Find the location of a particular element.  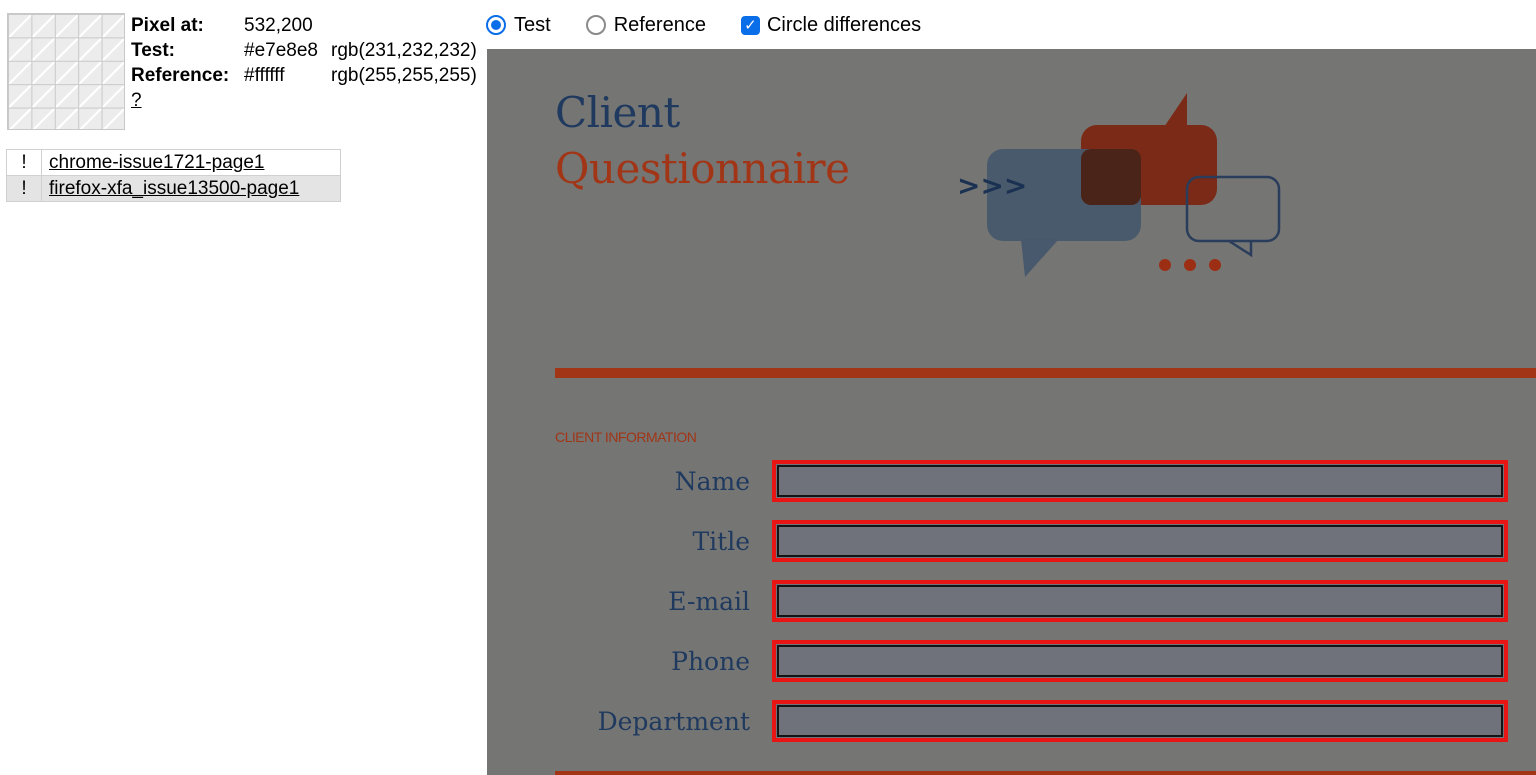

field-label-title: Title is located at coordinates (721, 541).